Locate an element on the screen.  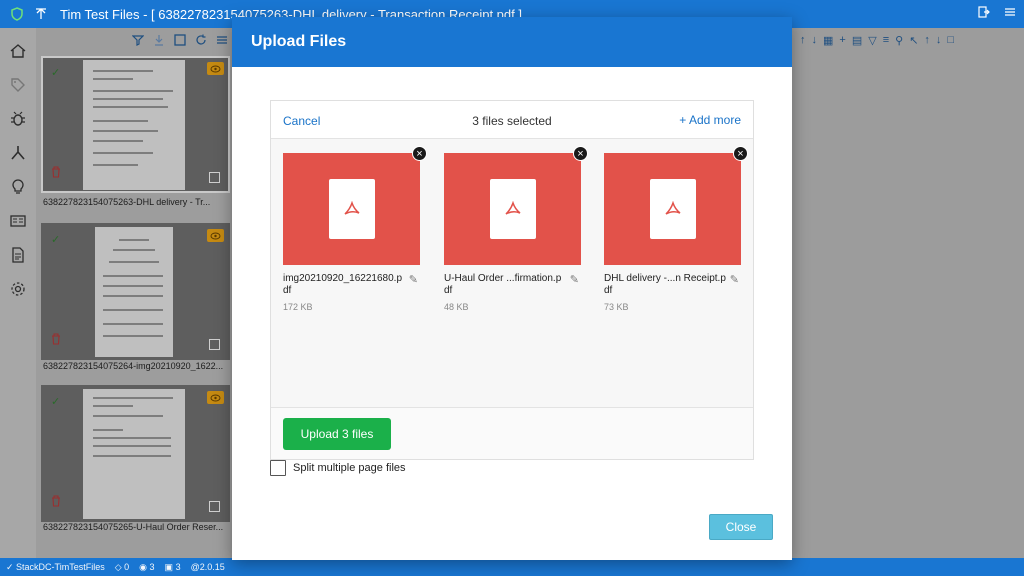
workspace-status: ✓ StackDC-TimTestFiles is located at coordinates (55, 567).